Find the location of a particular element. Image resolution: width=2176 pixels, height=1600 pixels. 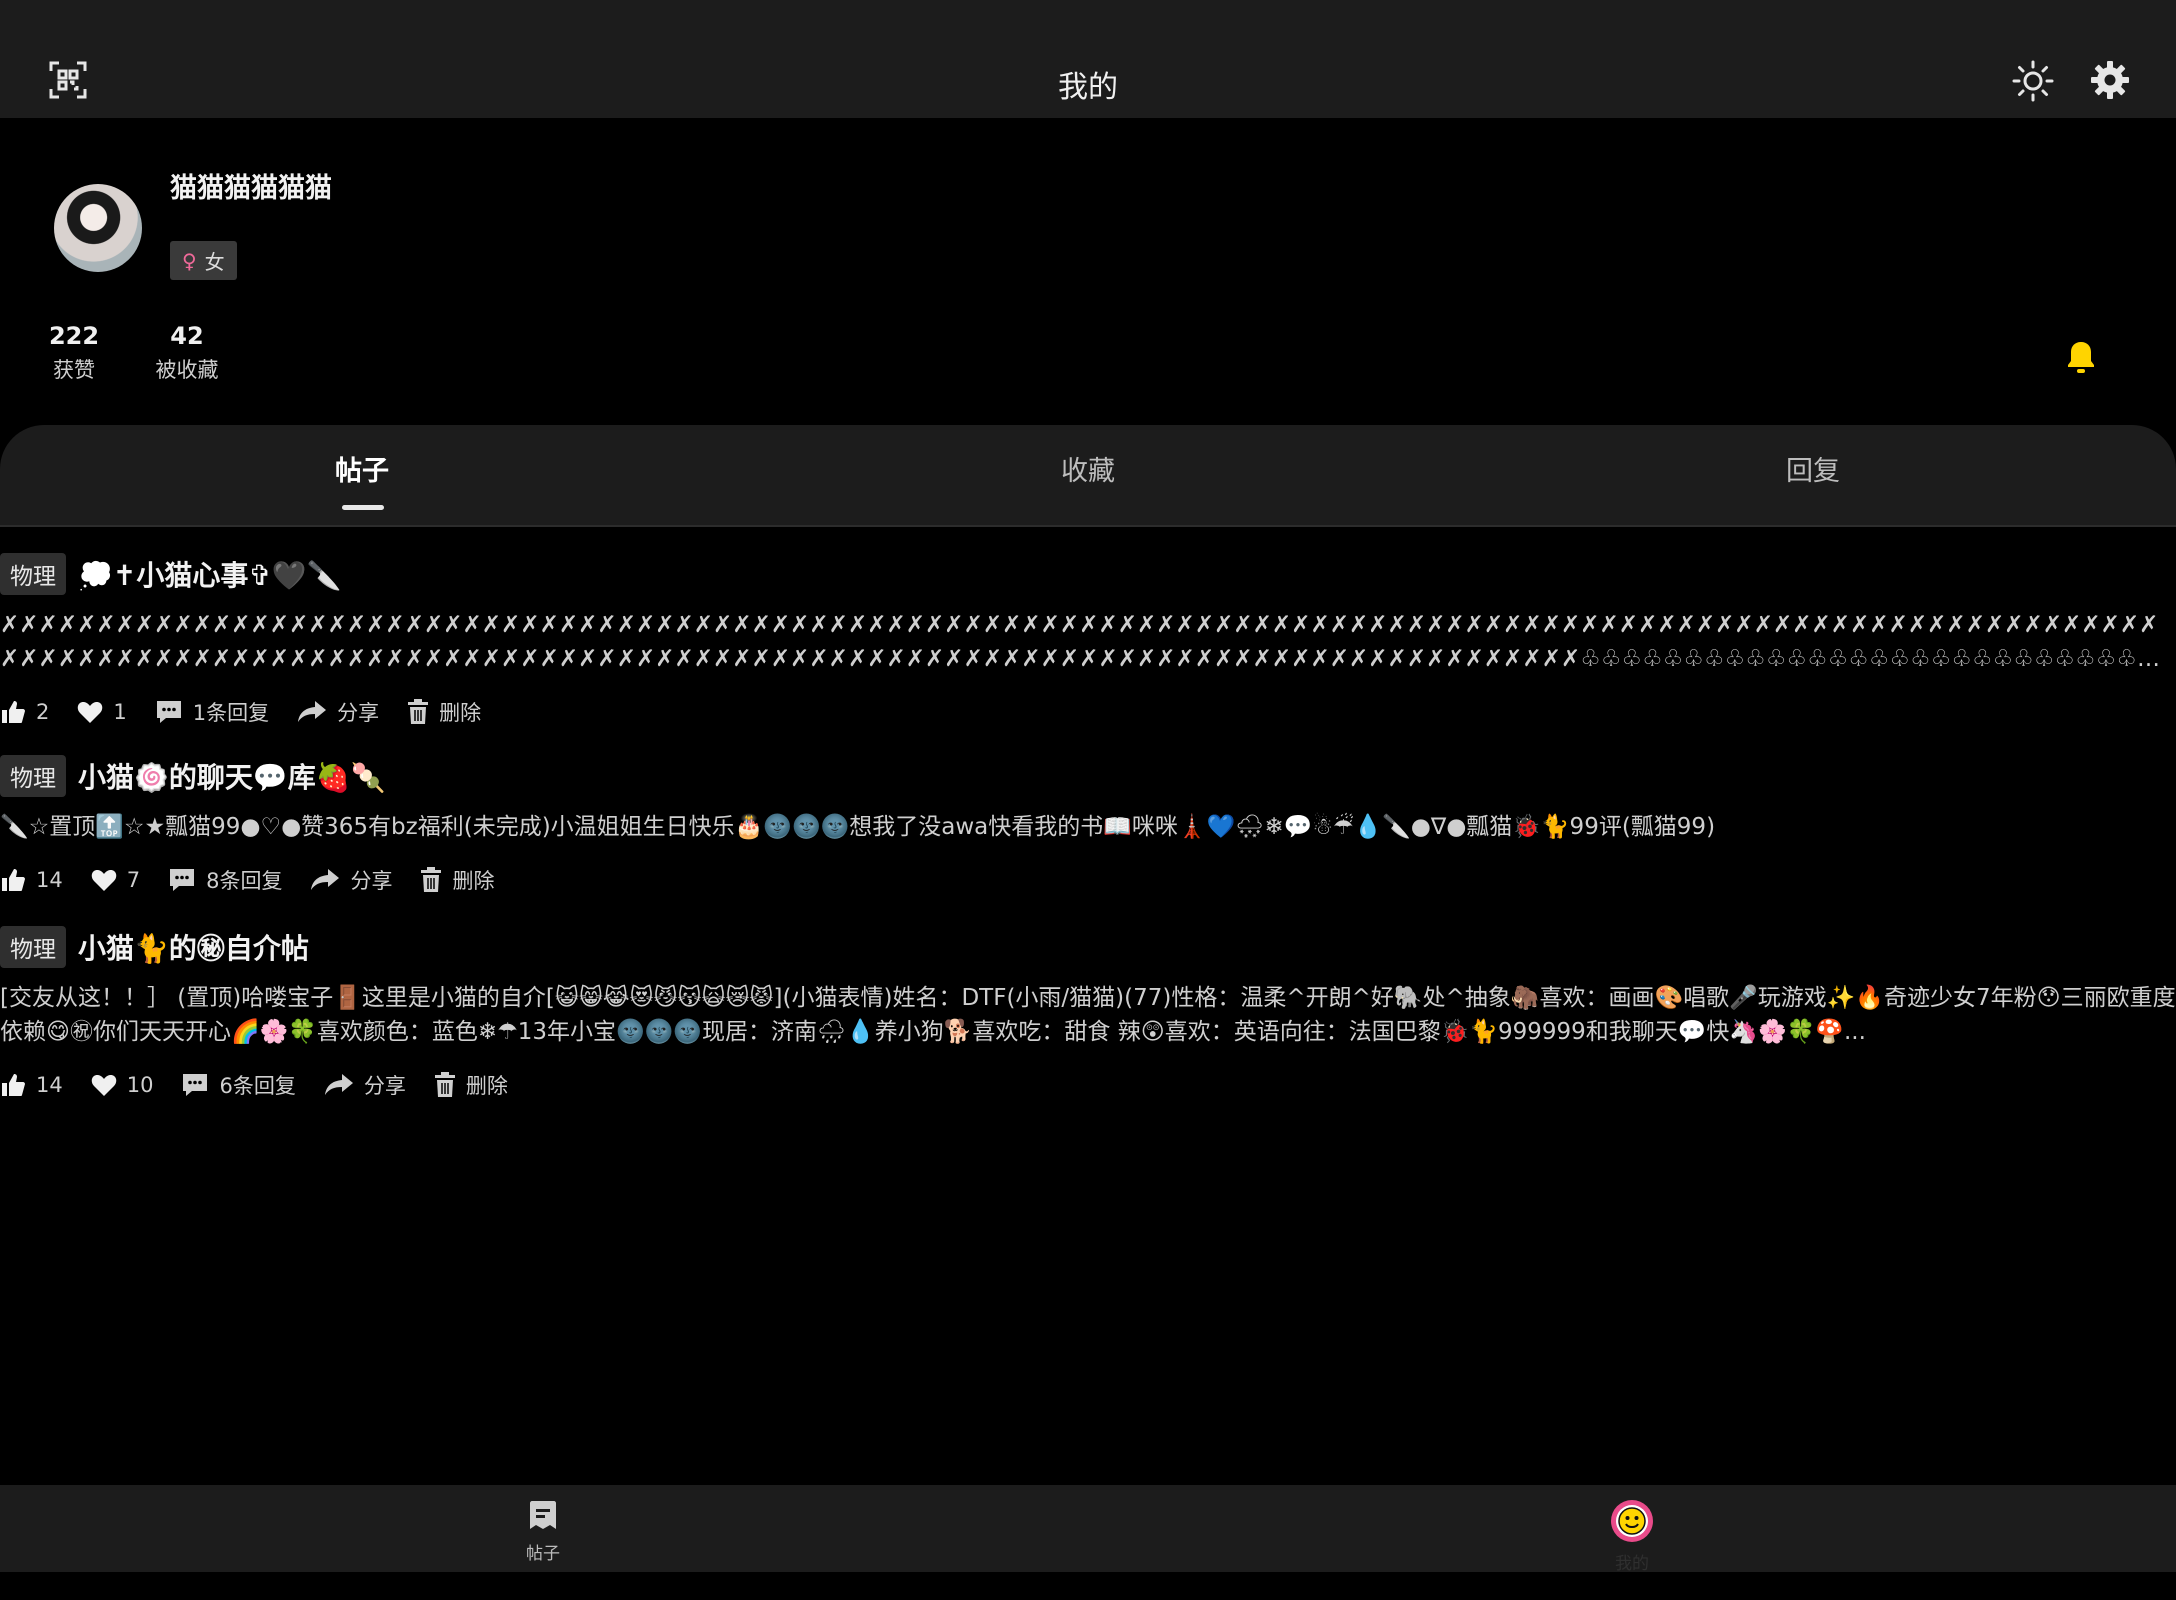

username: 猫猫猫猫猫猫 is located at coordinates (251, 188).